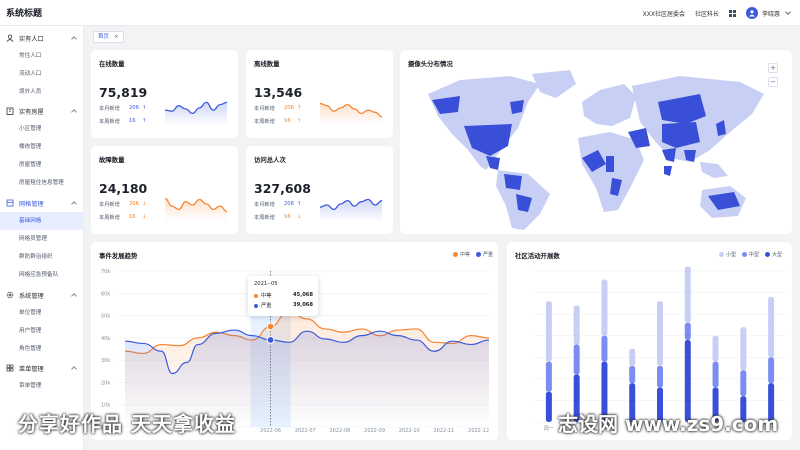 This screenshot has width=800, height=450. I want to click on map-region-north-america, so click(484, 123).